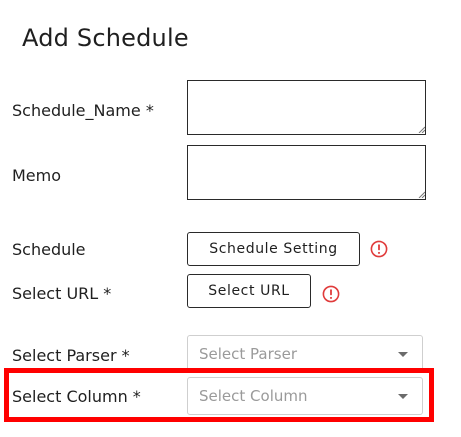 The width and height of the screenshot is (461, 437). I want to click on select-url-button: Select URL, so click(249, 291).